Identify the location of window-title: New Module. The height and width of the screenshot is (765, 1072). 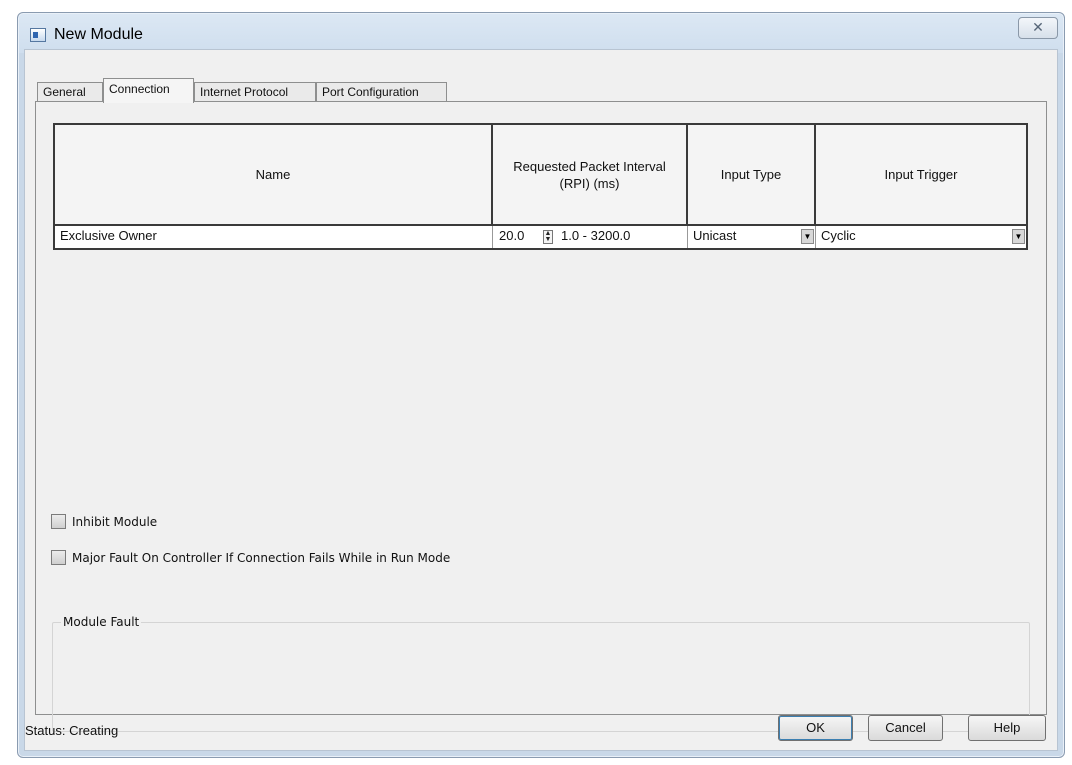
(98, 34).